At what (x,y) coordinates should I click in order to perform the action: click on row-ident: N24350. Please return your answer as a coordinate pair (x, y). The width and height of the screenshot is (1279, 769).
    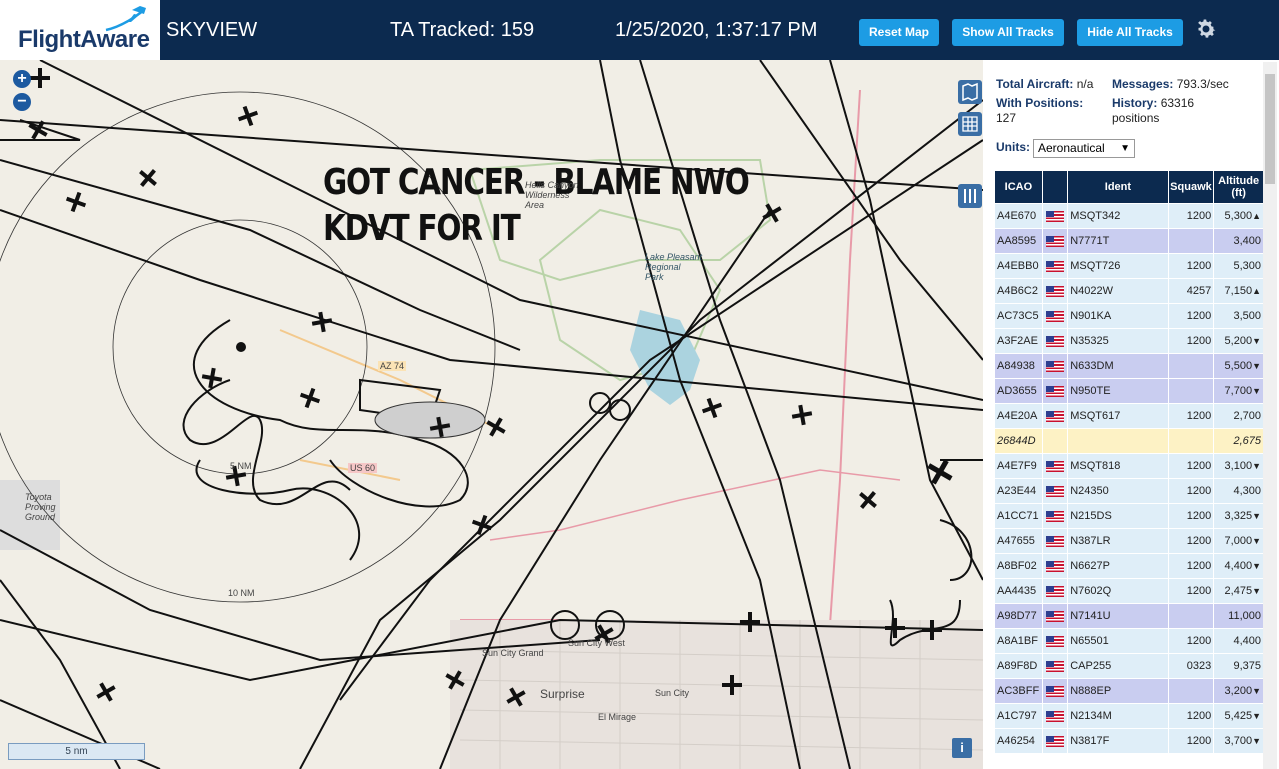
    Looking at the image, I should click on (1118, 491).